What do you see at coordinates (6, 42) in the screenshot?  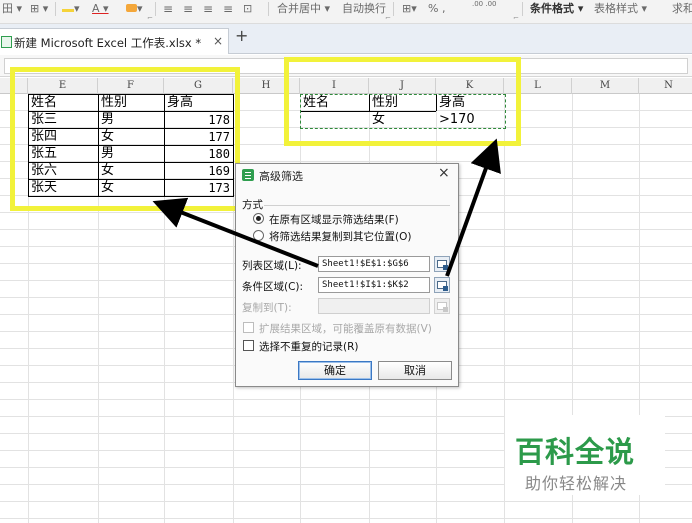 I see `spreadsheet-file-icon` at bounding box center [6, 42].